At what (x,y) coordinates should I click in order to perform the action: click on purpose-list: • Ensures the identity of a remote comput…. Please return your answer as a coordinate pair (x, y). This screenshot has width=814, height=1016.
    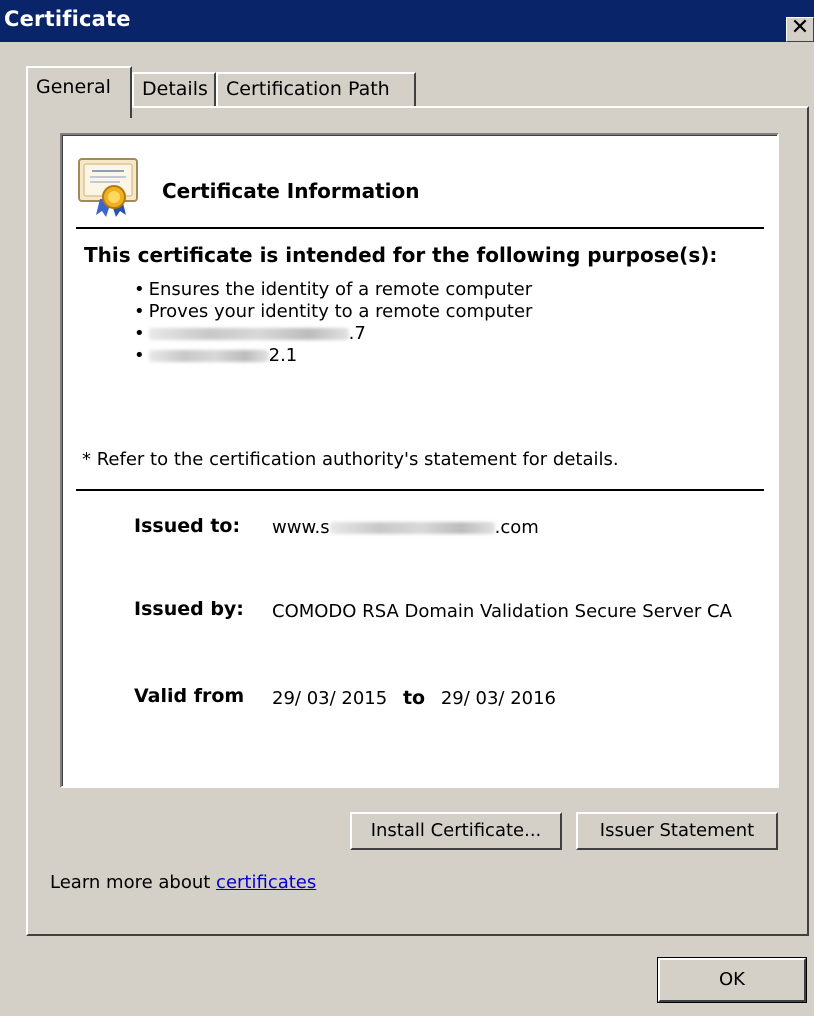
    Looking at the image, I should click on (333, 323).